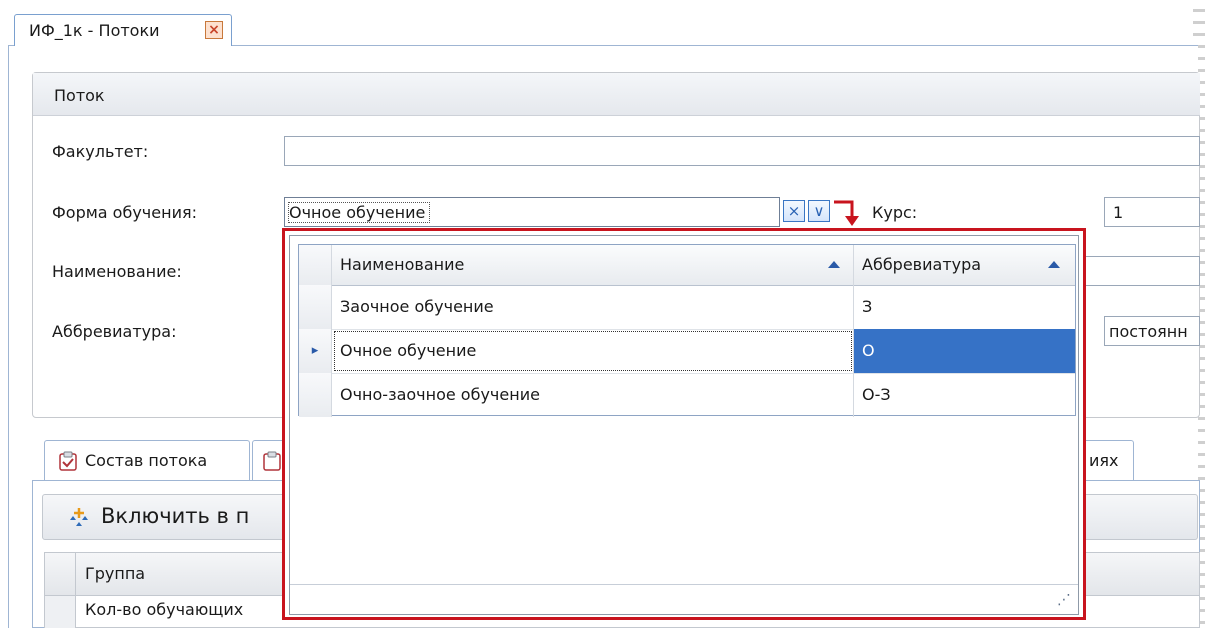  I want to click on row-abbreviation-cell: О, so click(964, 351).